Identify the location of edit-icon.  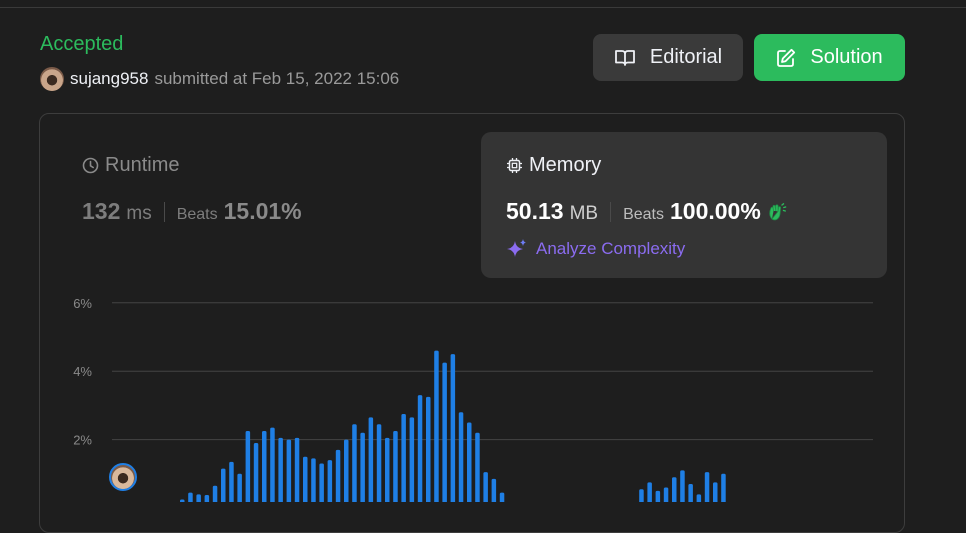
(786, 57).